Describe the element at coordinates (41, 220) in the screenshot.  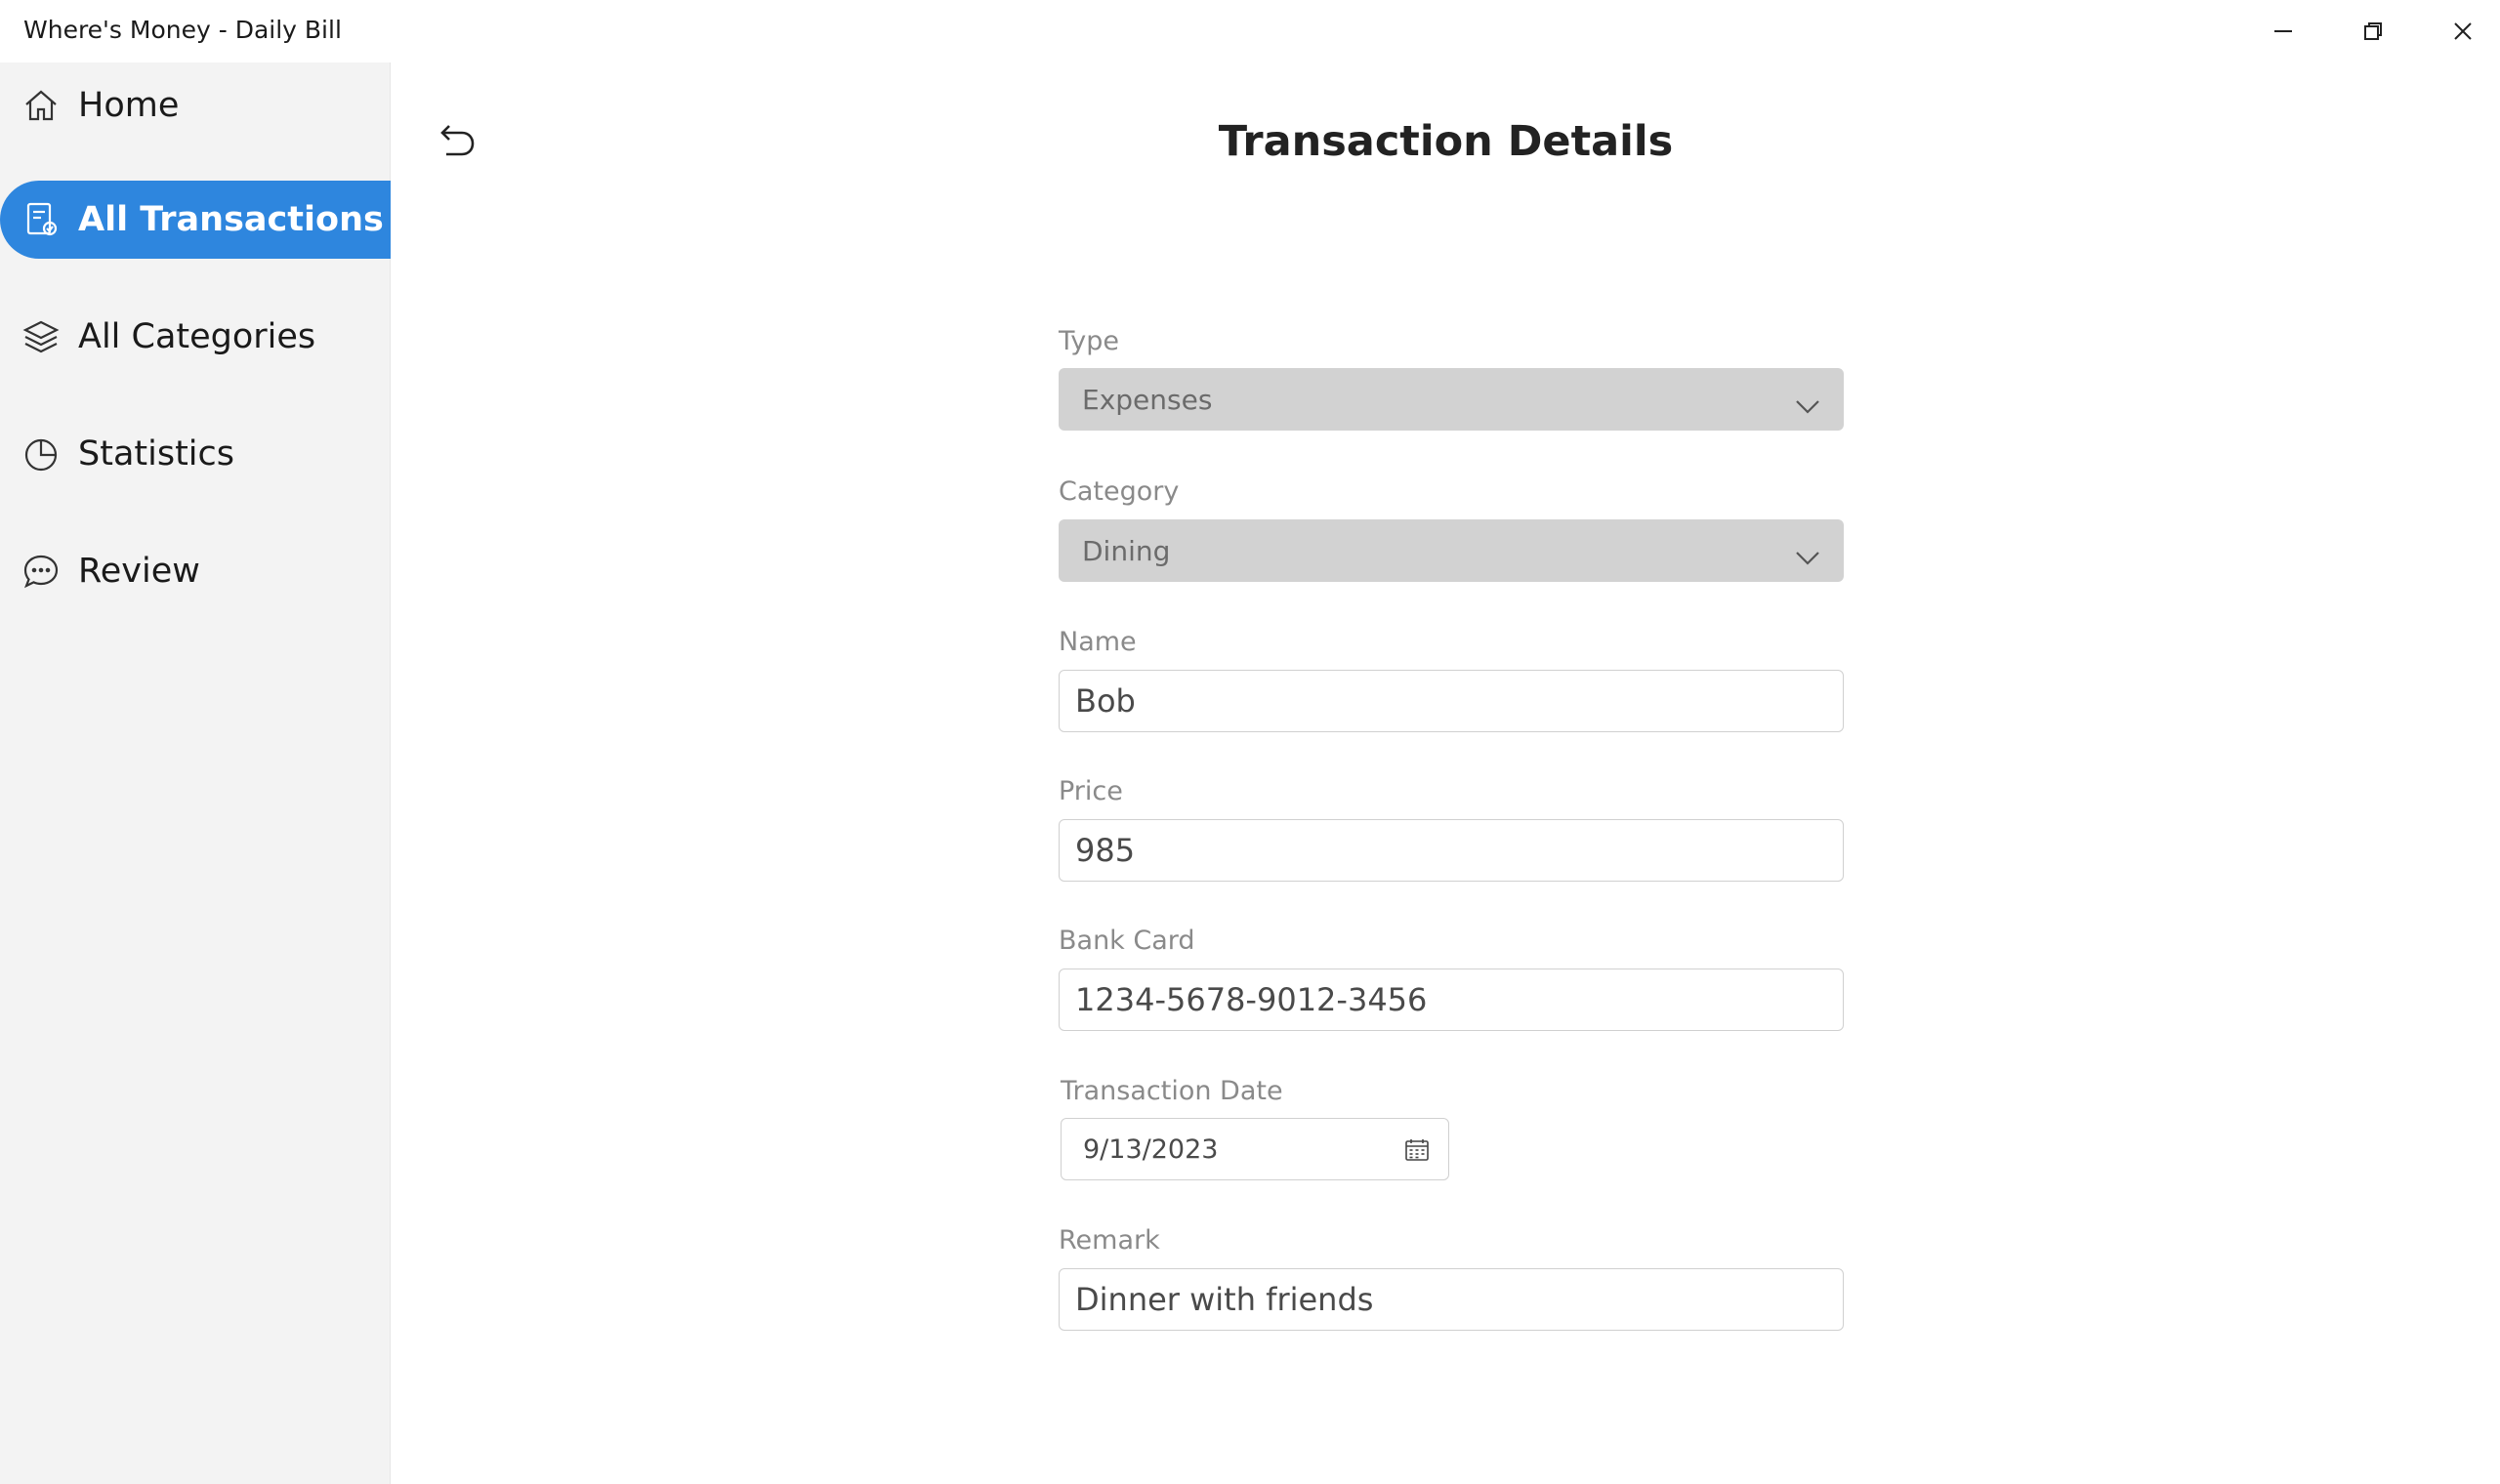
I see `transactions-icon` at that location.